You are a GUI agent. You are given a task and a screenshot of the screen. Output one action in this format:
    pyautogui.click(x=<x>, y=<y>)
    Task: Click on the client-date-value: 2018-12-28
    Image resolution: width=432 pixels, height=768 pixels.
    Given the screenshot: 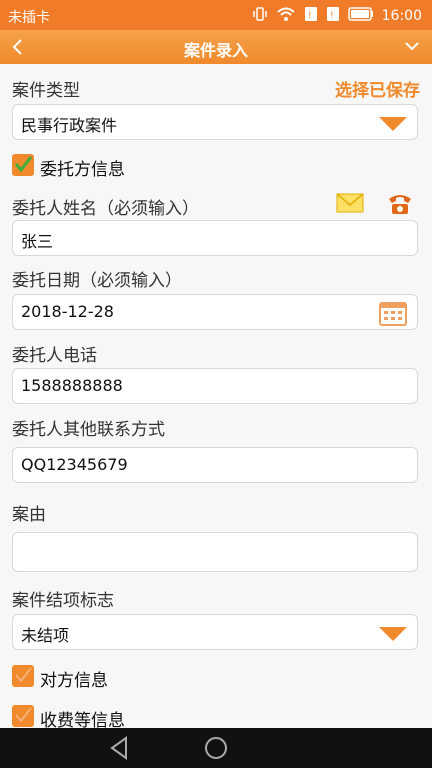 What is the action you would take?
    pyautogui.click(x=67, y=311)
    